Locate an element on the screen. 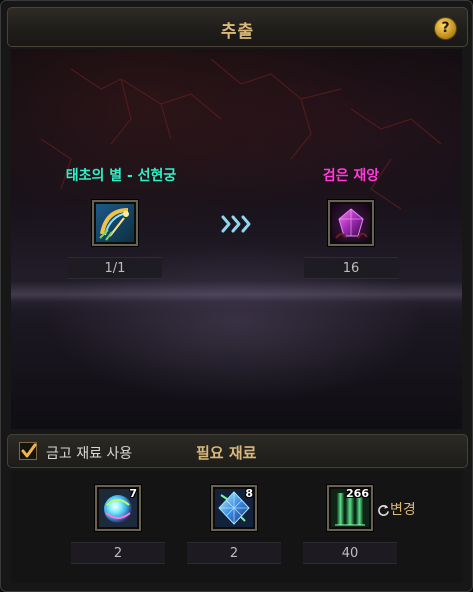 The width and height of the screenshot is (473, 592). checkmark-icon is located at coordinates (29, 450).